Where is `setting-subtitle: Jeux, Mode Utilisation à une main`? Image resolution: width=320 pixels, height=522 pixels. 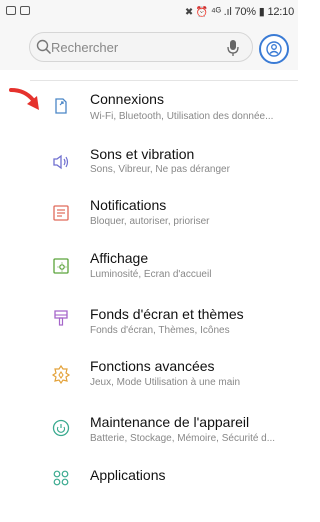 setting-subtitle: Jeux, Mode Utilisation à une main is located at coordinates (165, 382).